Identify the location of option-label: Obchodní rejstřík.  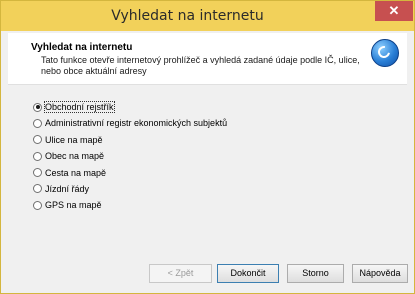
(79, 107).